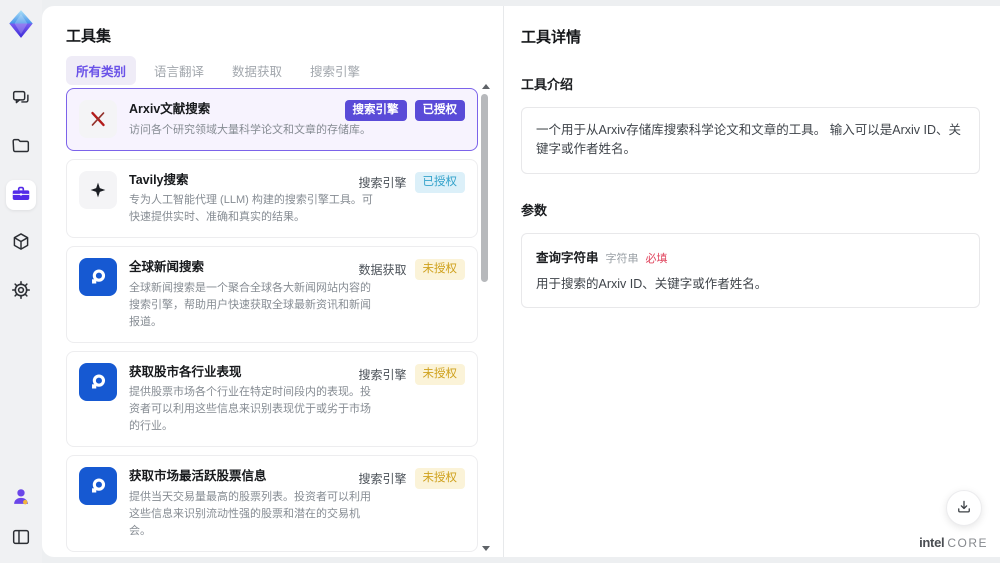  What do you see at coordinates (335, 70) in the screenshot?
I see `tab-search-engine: 搜索引擎` at bounding box center [335, 70].